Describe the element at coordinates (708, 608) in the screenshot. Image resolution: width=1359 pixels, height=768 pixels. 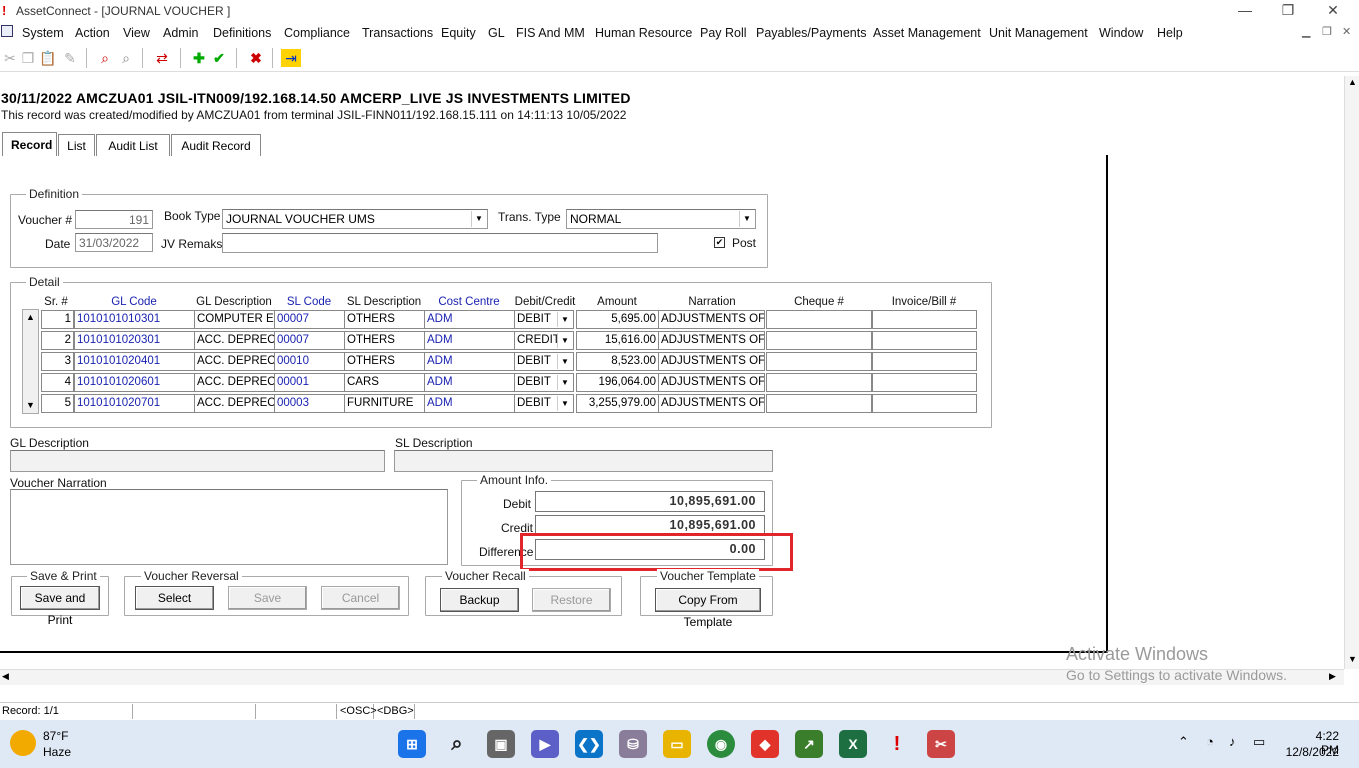
I see `copy-from-template-button: Copy From Template` at that location.